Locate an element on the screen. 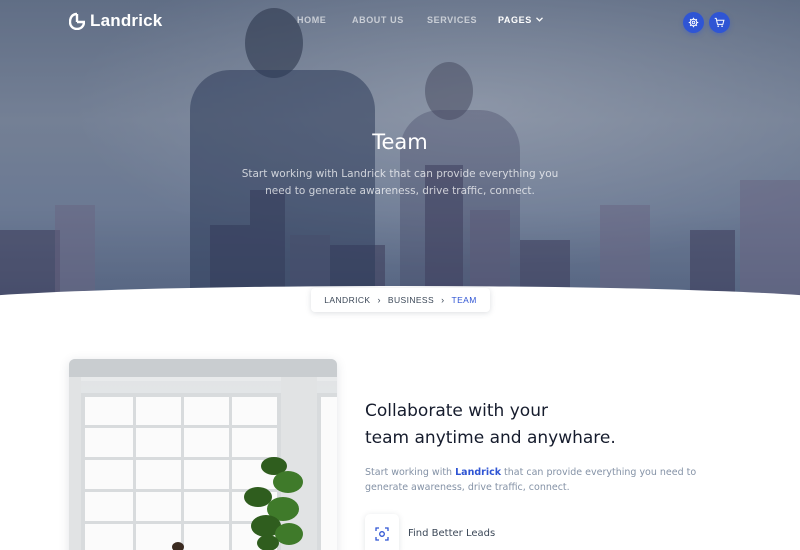 The image size is (800, 550). desc-text-start: Start working with is located at coordinates (410, 472).